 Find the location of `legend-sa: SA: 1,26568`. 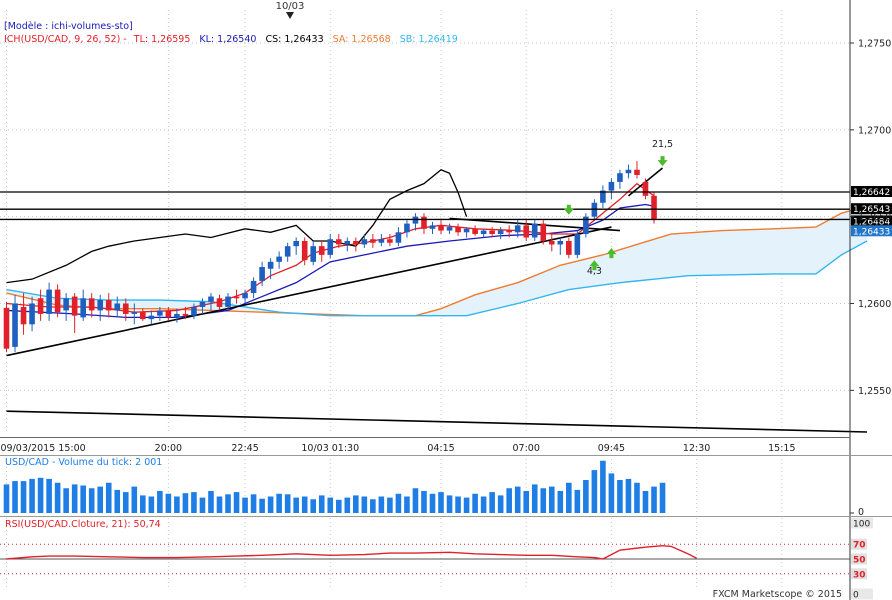

legend-sa: SA: 1,26568 is located at coordinates (362, 39).